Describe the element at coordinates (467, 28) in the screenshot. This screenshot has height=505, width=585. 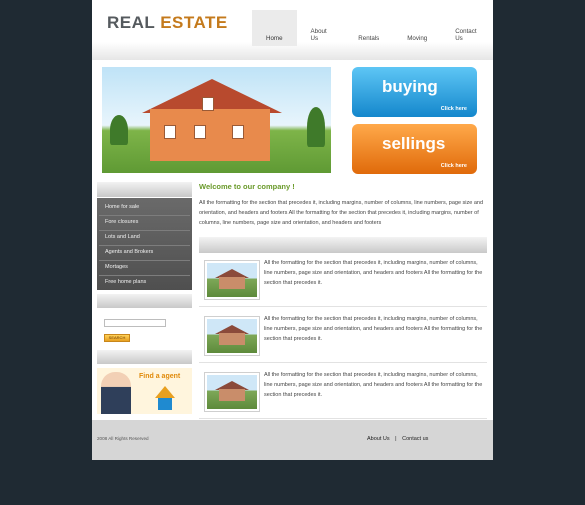
I see `nav-contact-us: Contact Us` at that location.